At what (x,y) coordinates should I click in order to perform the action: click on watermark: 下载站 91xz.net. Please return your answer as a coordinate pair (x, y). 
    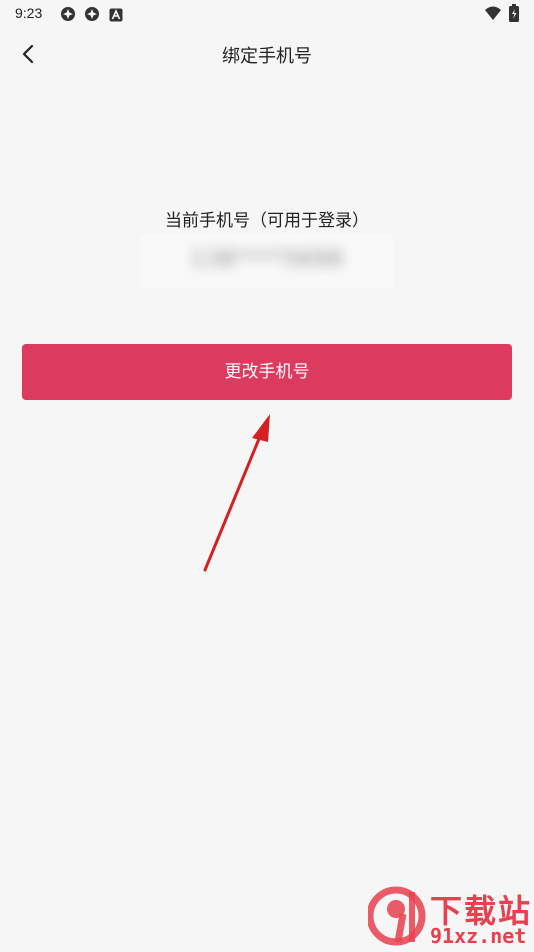
    Looking at the image, I should click on (450, 917).